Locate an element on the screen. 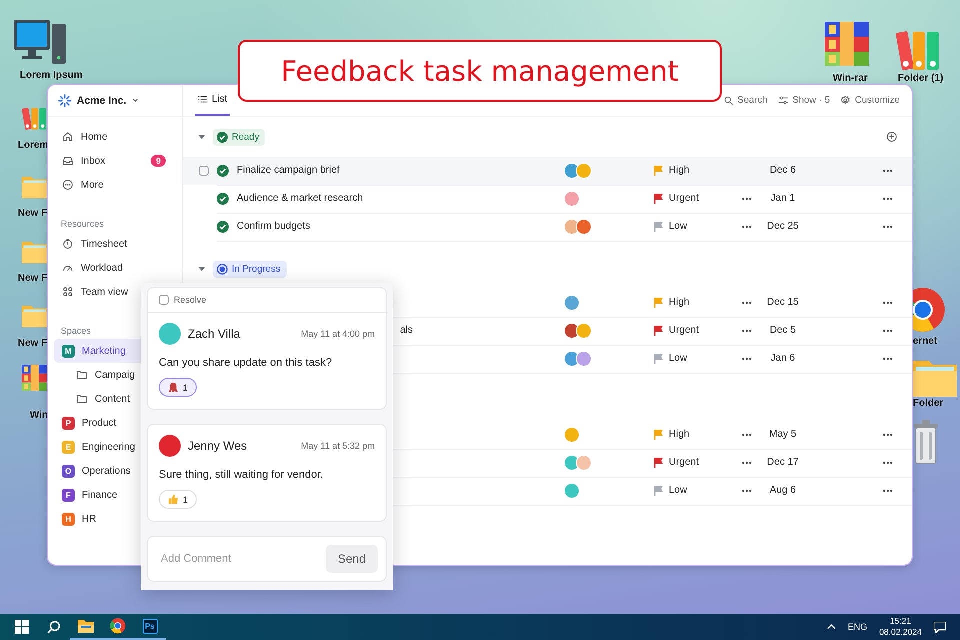  due-date: Dec 6 is located at coordinates (783, 170).